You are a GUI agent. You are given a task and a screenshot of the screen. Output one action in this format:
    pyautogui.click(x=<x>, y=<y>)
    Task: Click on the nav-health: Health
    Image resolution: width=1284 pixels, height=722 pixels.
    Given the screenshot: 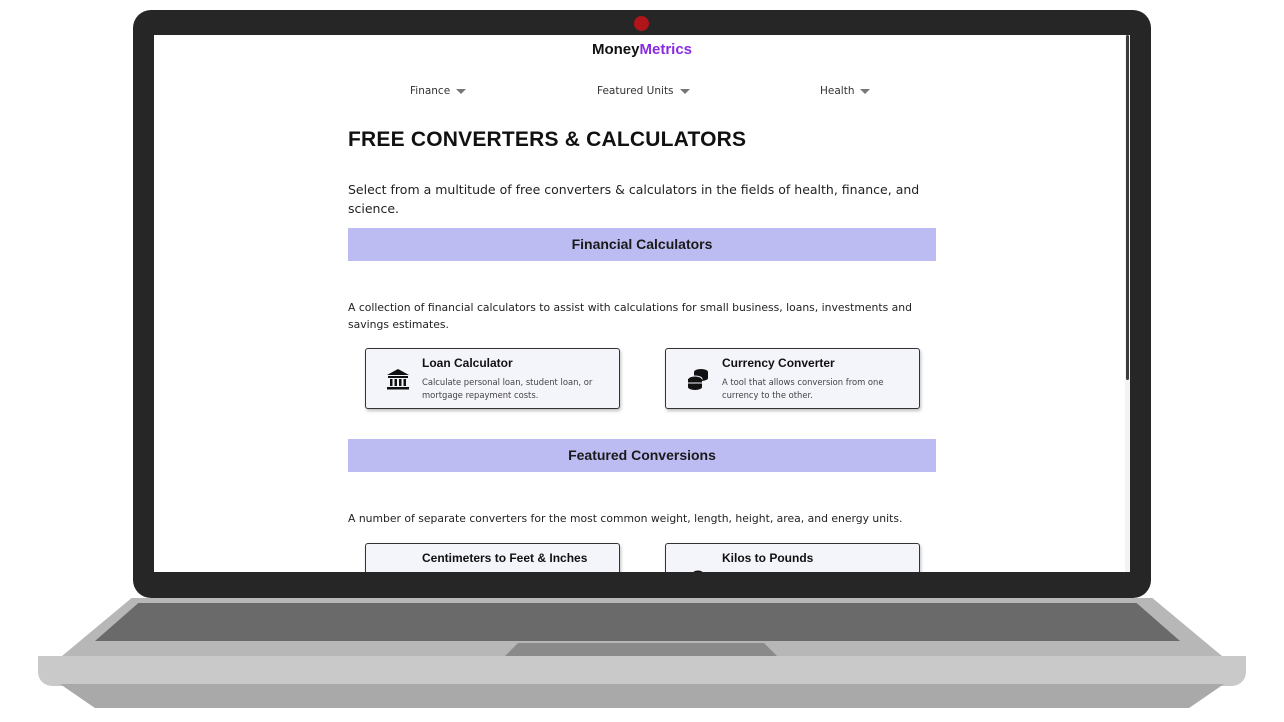 What is the action you would take?
    pyautogui.click(x=845, y=91)
    